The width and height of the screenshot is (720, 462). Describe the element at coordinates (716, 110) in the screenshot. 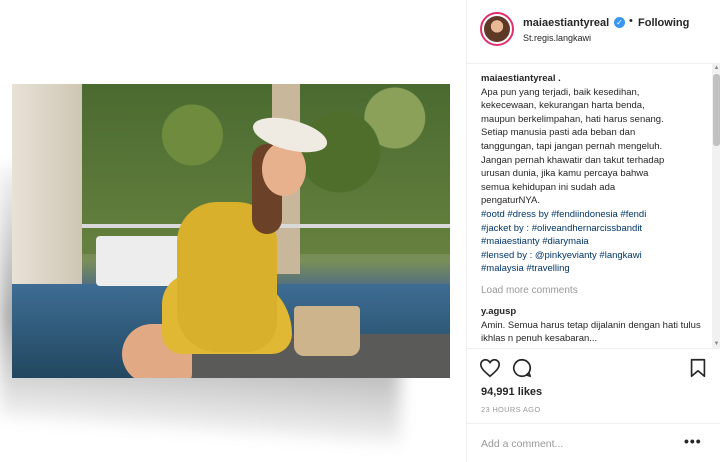

I see `scrollbar-thumb` at that location.